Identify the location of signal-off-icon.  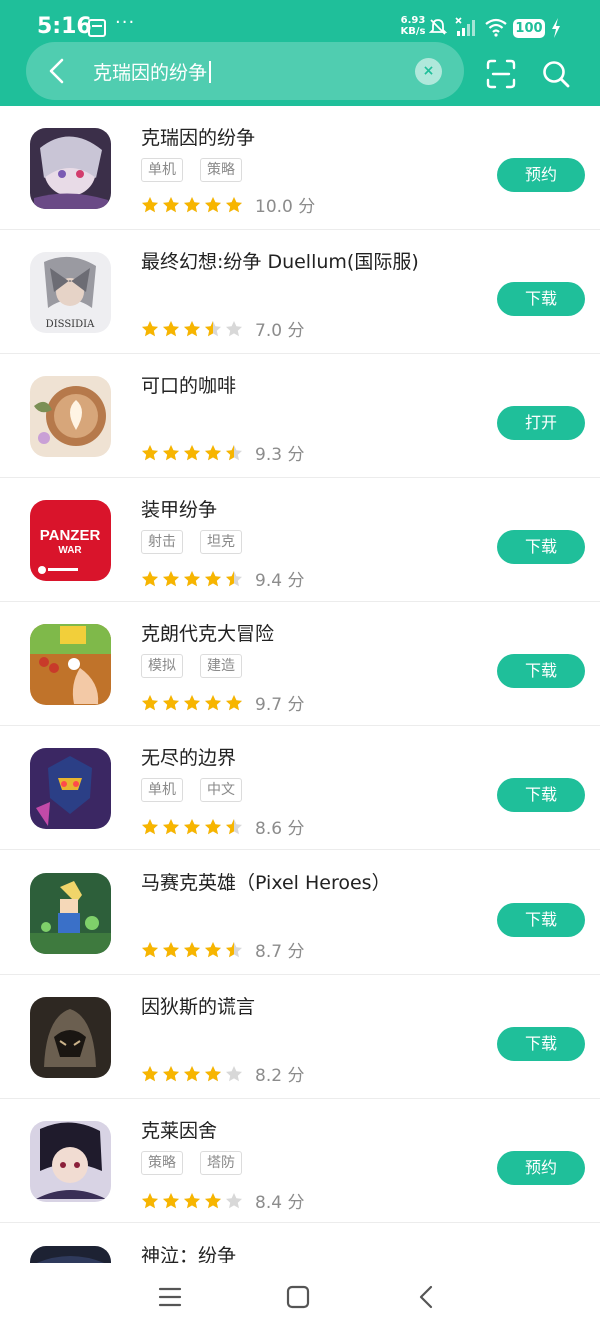
(465, 26).